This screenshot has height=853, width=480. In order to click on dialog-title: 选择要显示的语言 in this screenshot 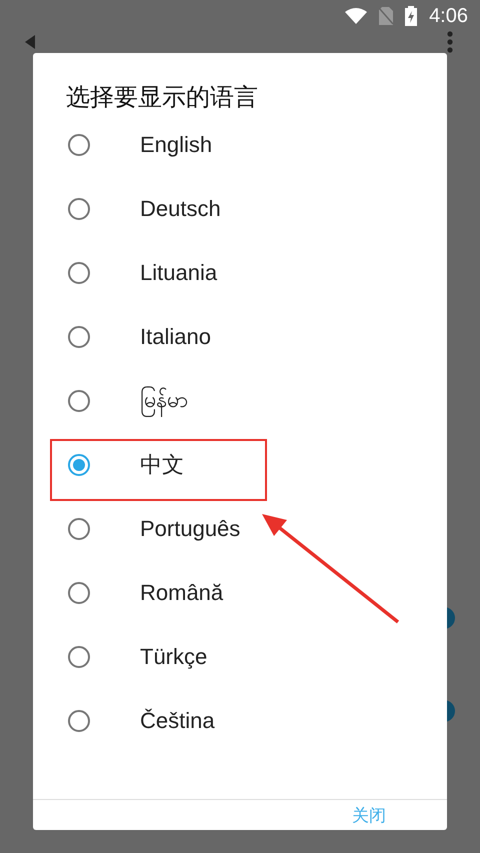, I will do `click(162, 98)`.